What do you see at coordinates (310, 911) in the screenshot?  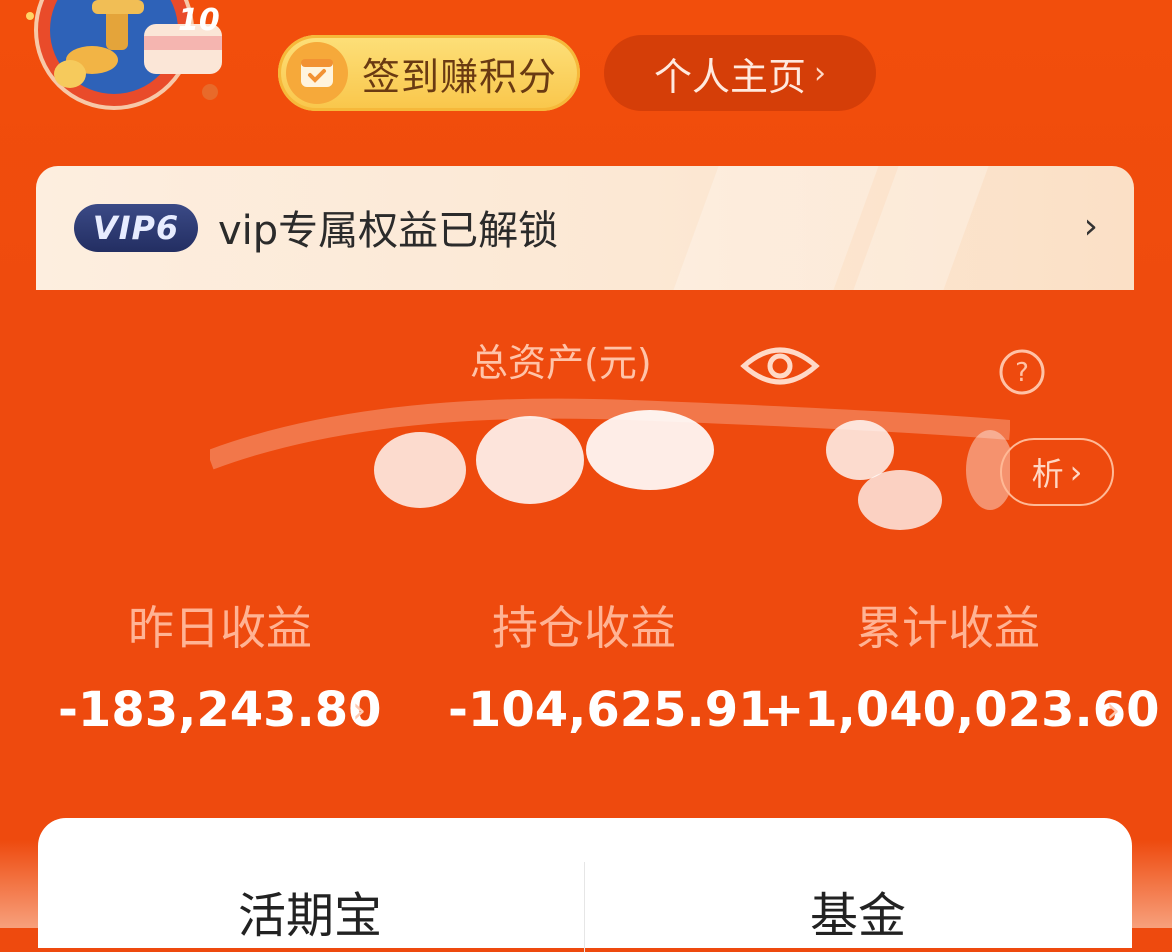 I see `tab-huoqibao: 活期宝` at bounding box center [310, 911].